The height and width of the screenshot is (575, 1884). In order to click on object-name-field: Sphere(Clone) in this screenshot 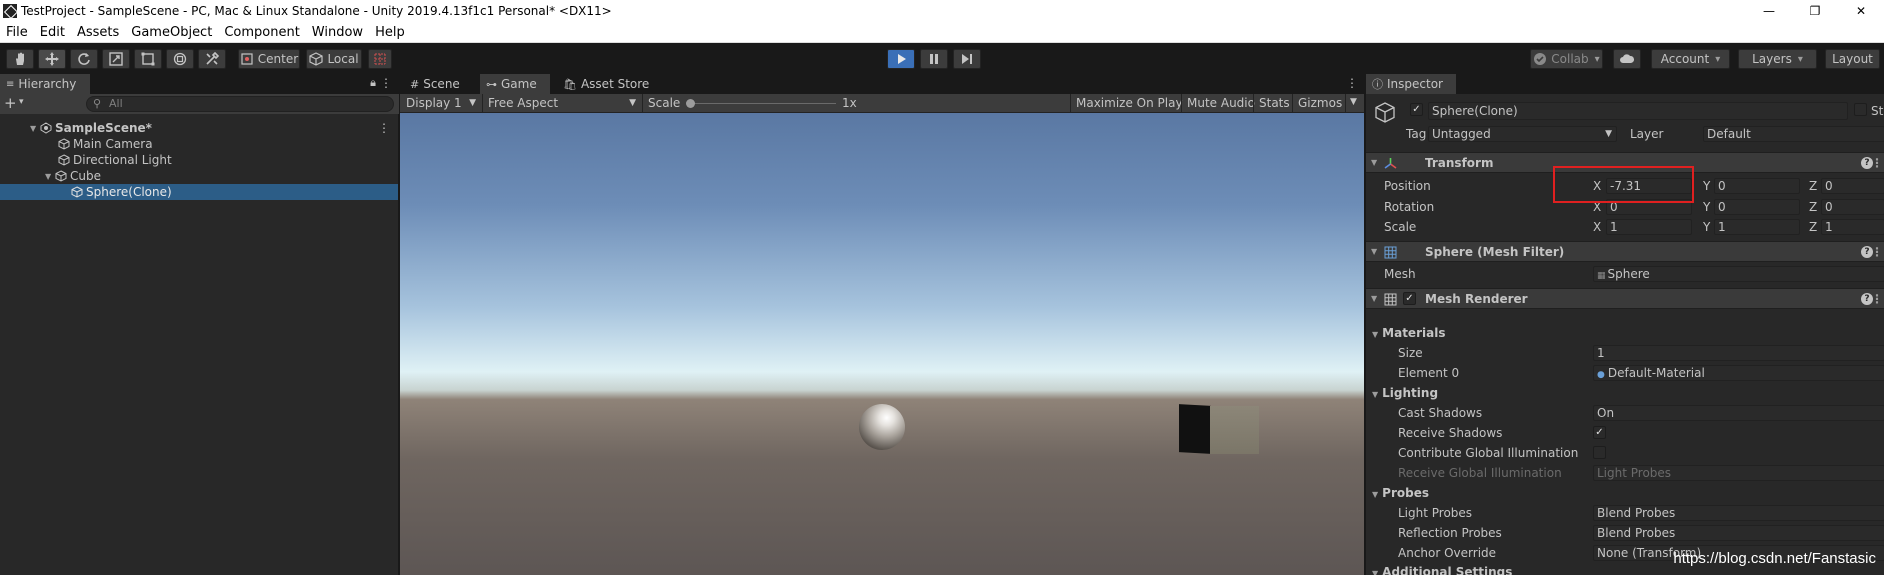, I will do `click(1638, 111)`.